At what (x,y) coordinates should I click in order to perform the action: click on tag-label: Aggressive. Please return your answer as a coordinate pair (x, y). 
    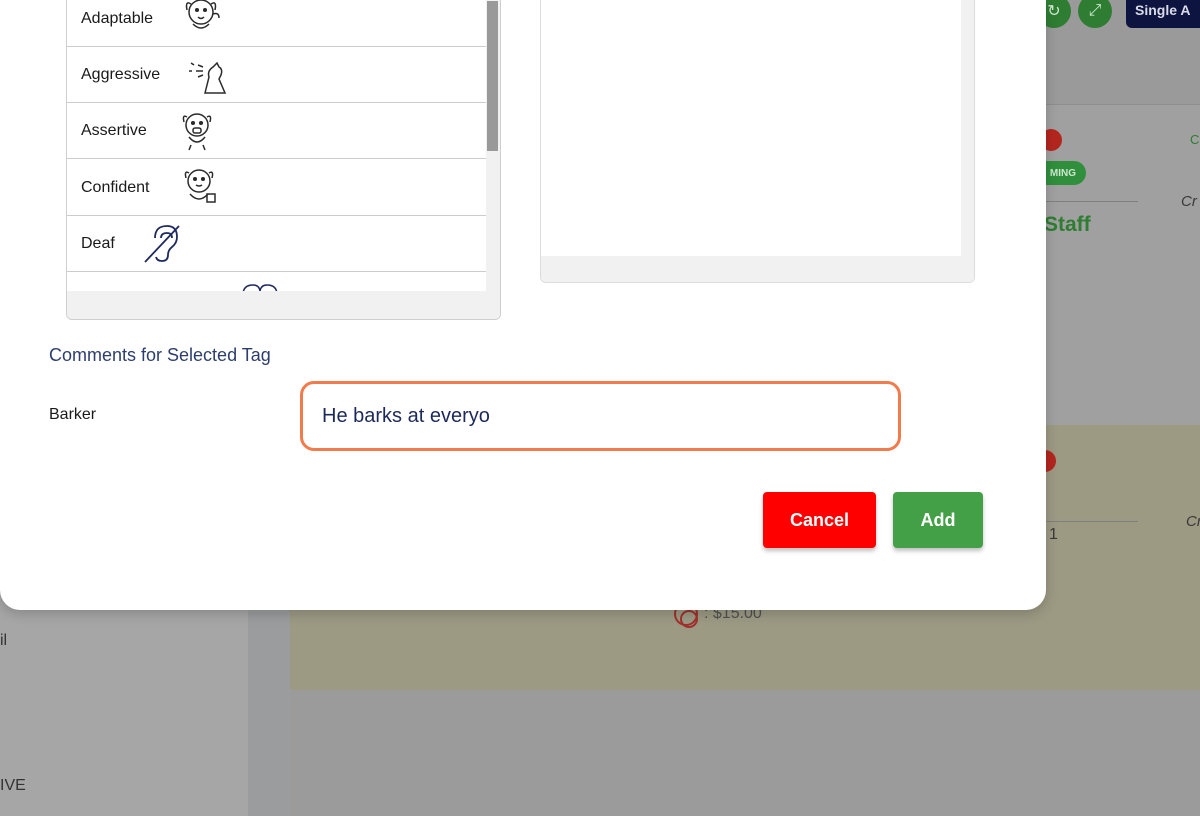
    Looking at the image, I should click on (121, 74).